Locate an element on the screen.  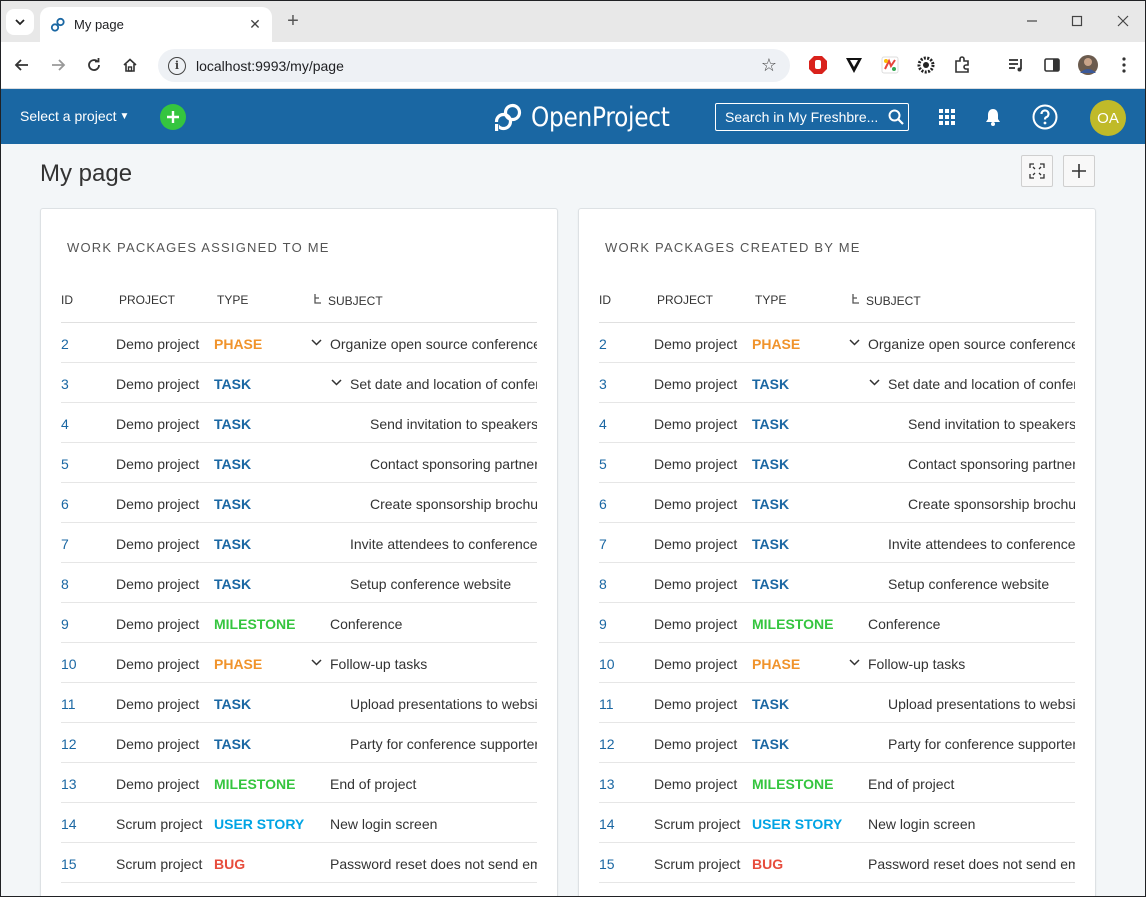
back-arrow-icon is located at coordinates (22, 65).